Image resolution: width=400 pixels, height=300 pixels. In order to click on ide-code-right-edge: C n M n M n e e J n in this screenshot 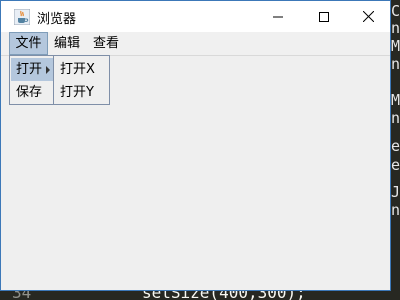, I will do `click(395, 150)`.